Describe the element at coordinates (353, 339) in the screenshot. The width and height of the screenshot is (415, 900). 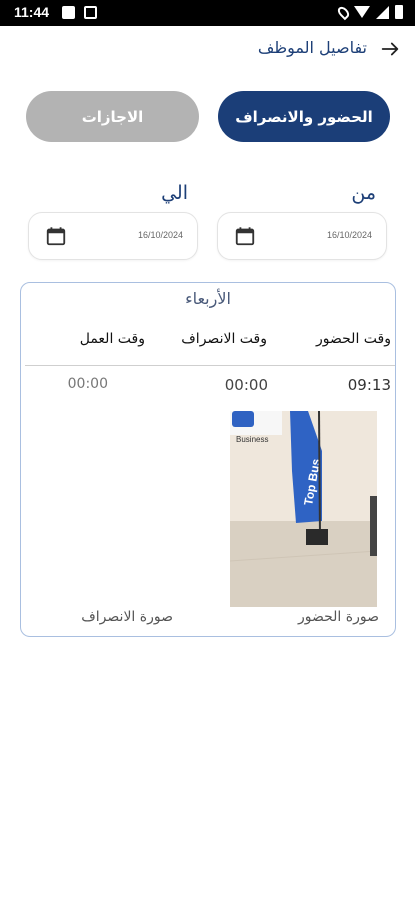
I see `check-in-column-header: وقت الحضور` at that location.